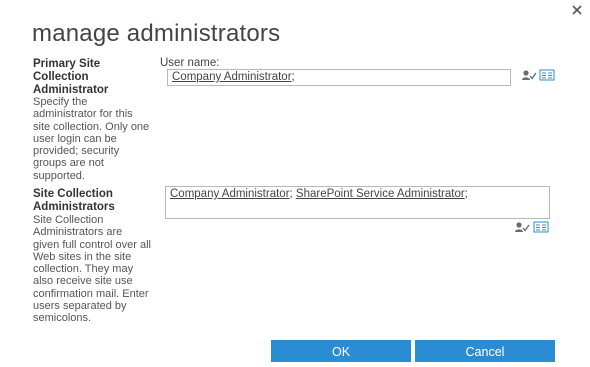 Image resolution: width=590 pixels, height=367 pixels. What do you see at coordinates (485, 351) in the screenshot?
I see `cancel-button: Cancel` at bounding box center [485, 351].